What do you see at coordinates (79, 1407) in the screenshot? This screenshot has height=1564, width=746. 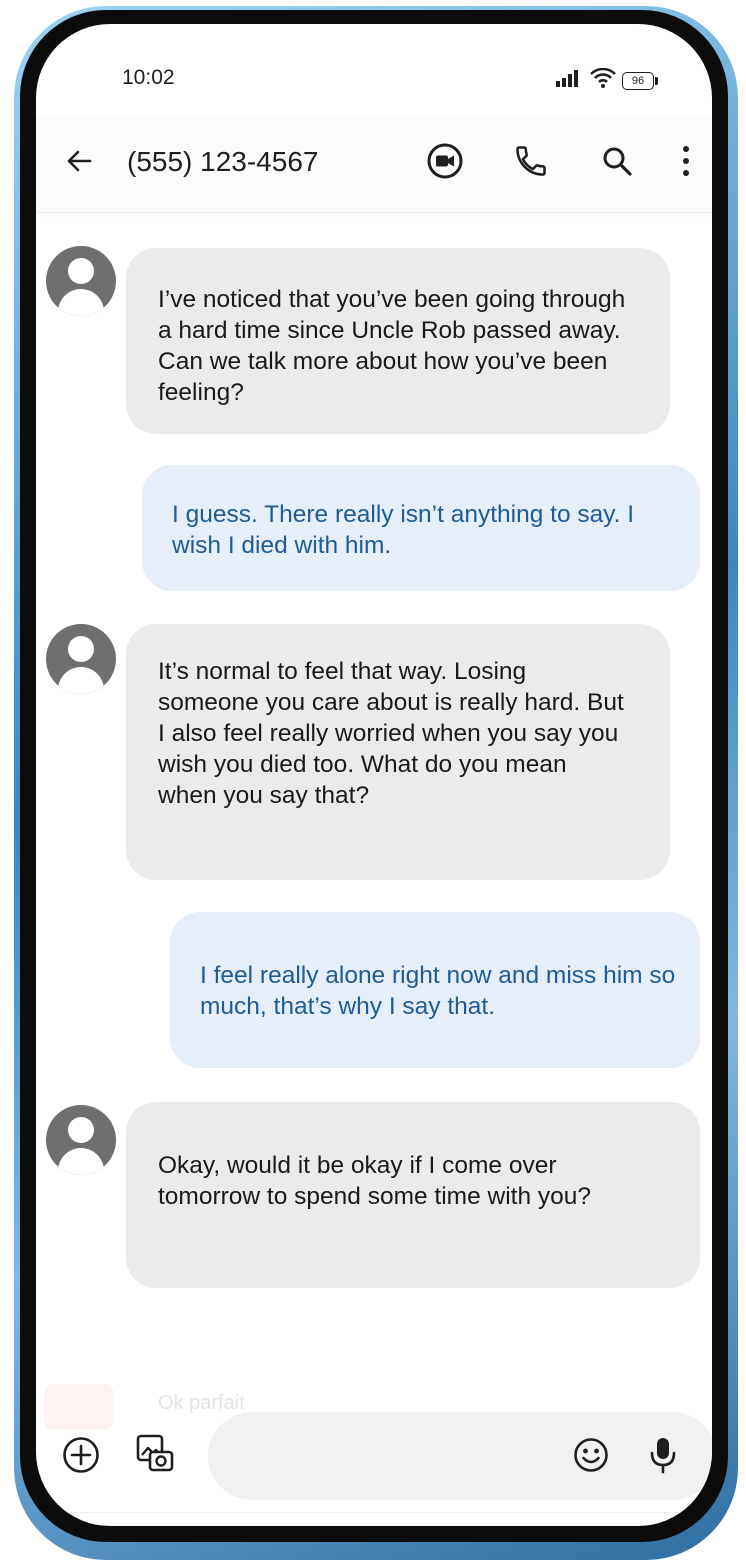 I see `faded-thumbnail` at bounding box center [79, 1407].